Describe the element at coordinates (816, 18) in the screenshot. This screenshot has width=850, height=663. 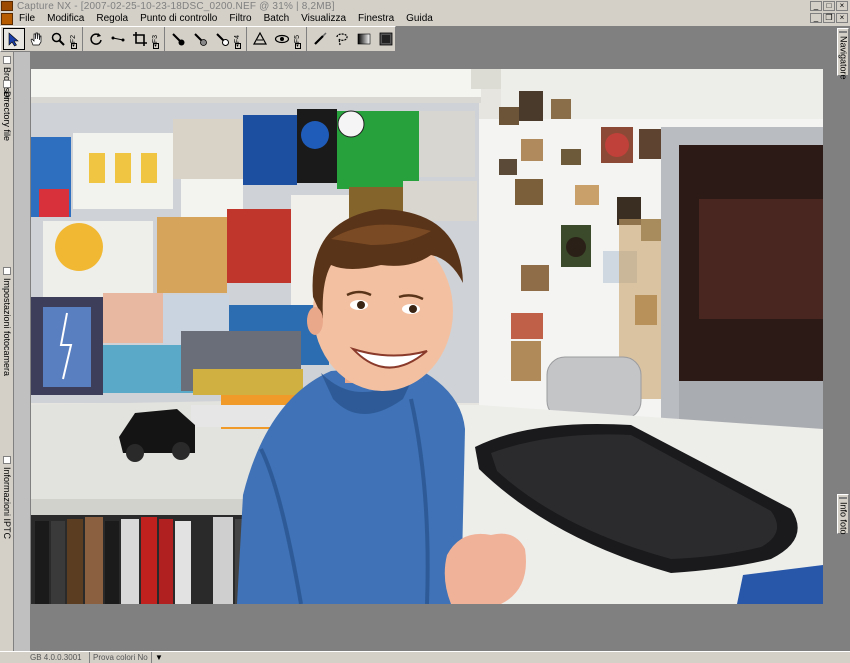
I see `doc-minimize-button: _` at that location.